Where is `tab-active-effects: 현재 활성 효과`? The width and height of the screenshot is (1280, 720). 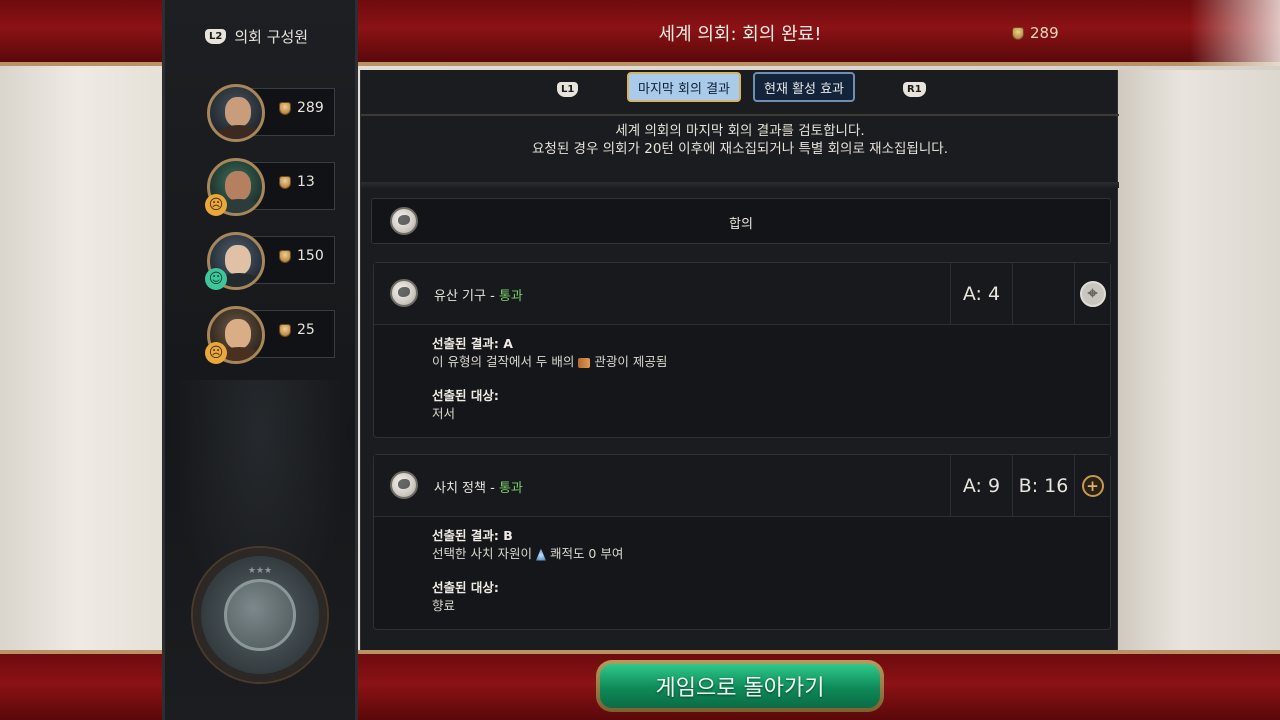
tab-active-effects: 현재 활성 효과 is located at coordinates (804, 87).